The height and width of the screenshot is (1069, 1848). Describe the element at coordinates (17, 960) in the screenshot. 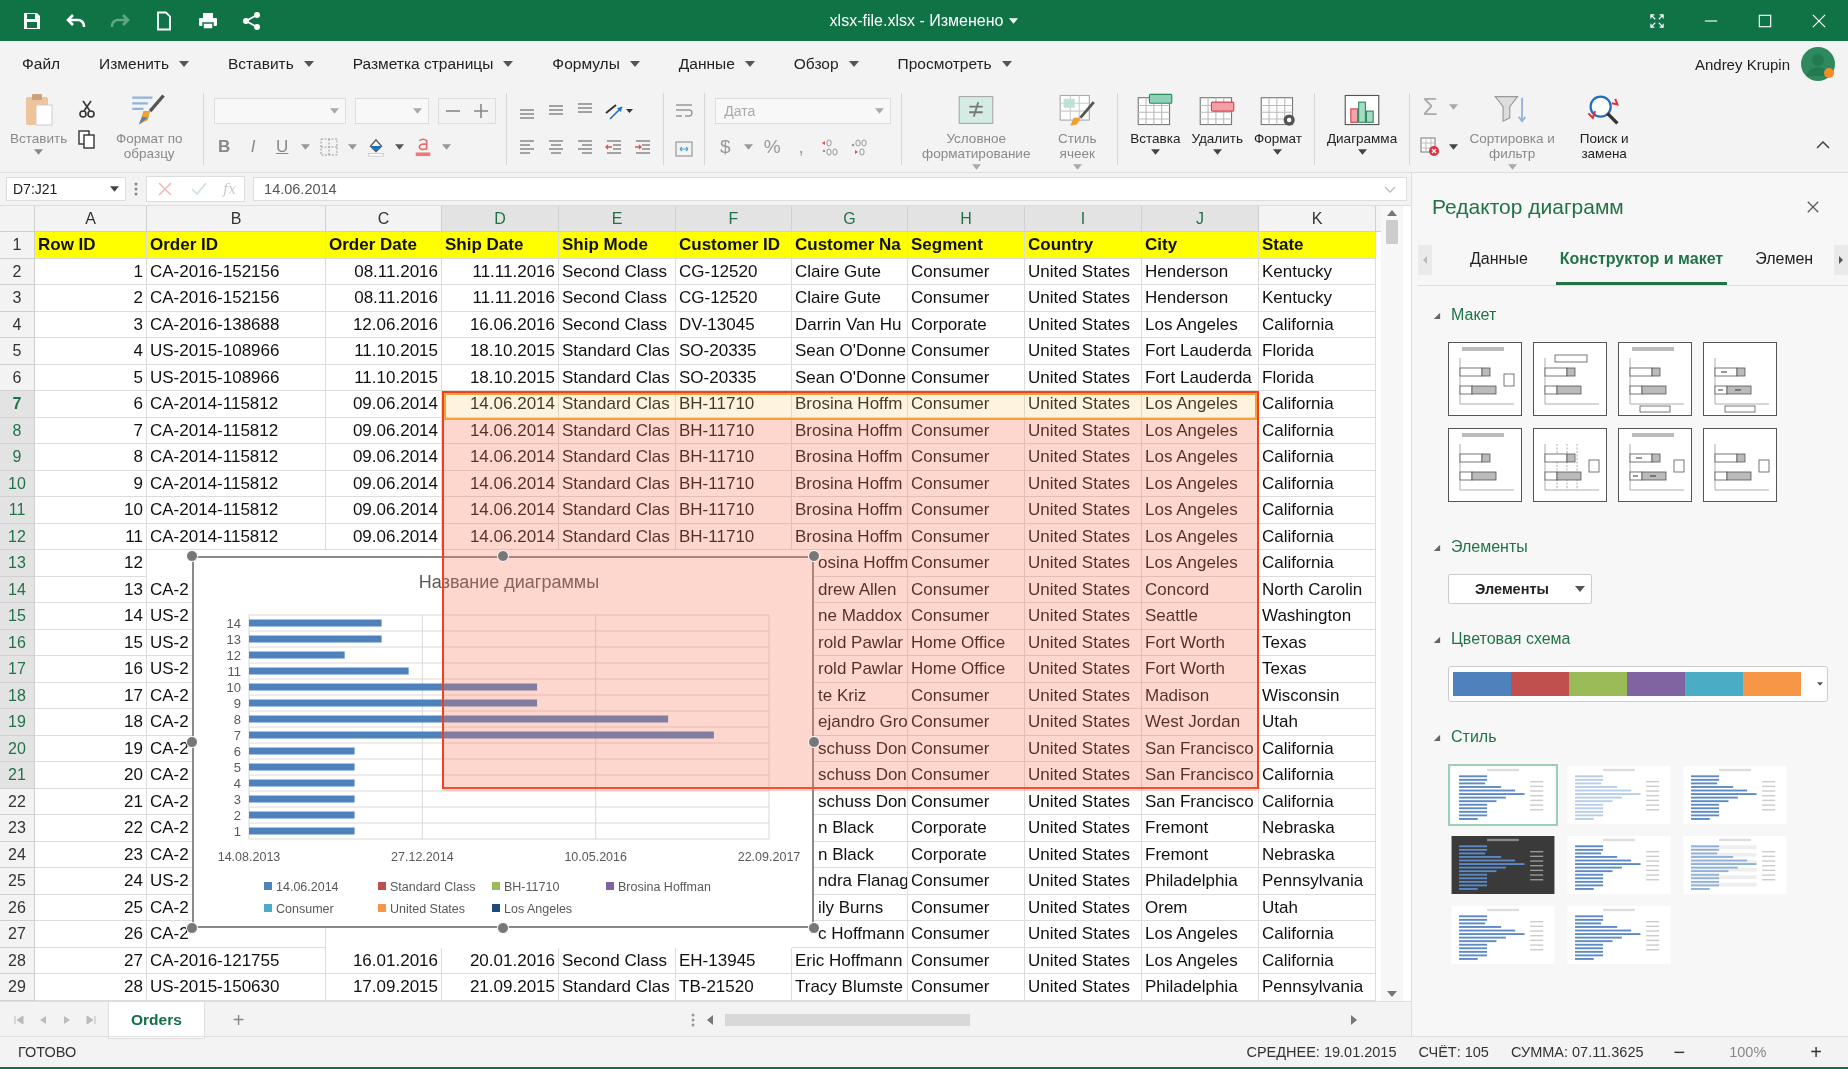

I see `row-number: 28` at that location.